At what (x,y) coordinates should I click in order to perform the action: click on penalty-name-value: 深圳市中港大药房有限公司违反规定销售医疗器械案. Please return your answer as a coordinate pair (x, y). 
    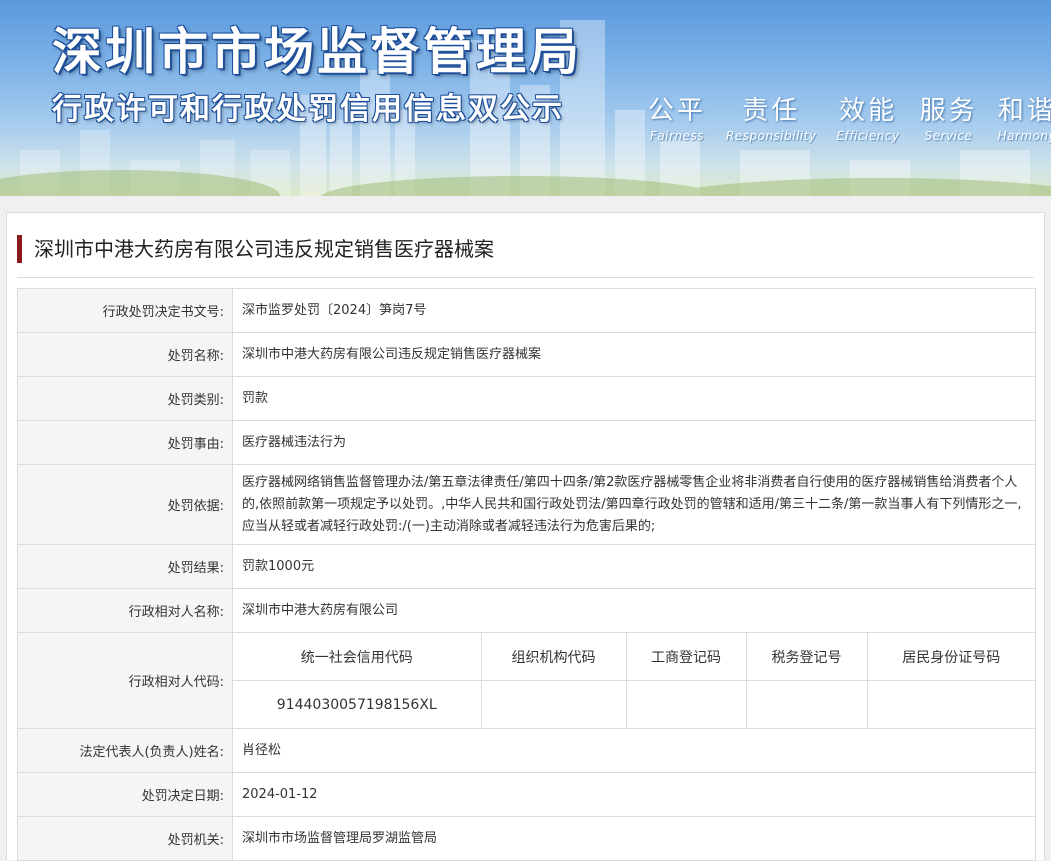
    Looking at the image, I should click on (634, 354).